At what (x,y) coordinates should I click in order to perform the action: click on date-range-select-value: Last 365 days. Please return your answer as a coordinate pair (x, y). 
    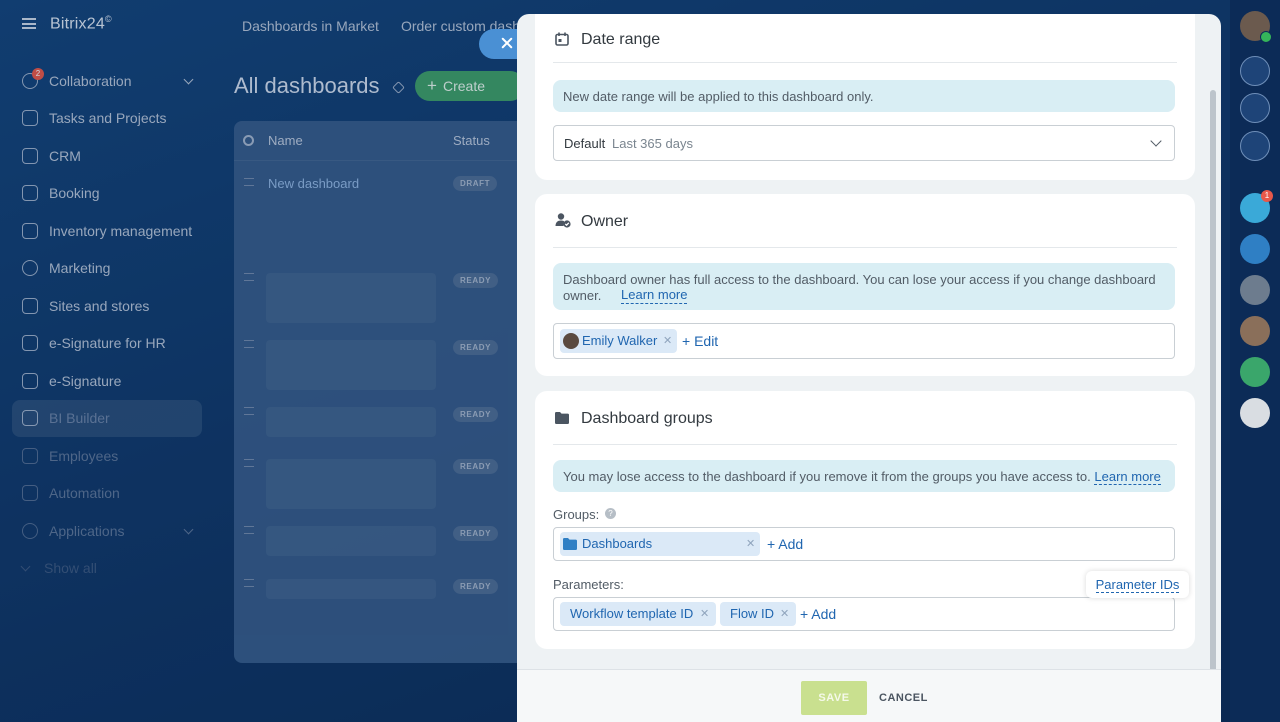
    Looking at the image, I should click on (652, 143).